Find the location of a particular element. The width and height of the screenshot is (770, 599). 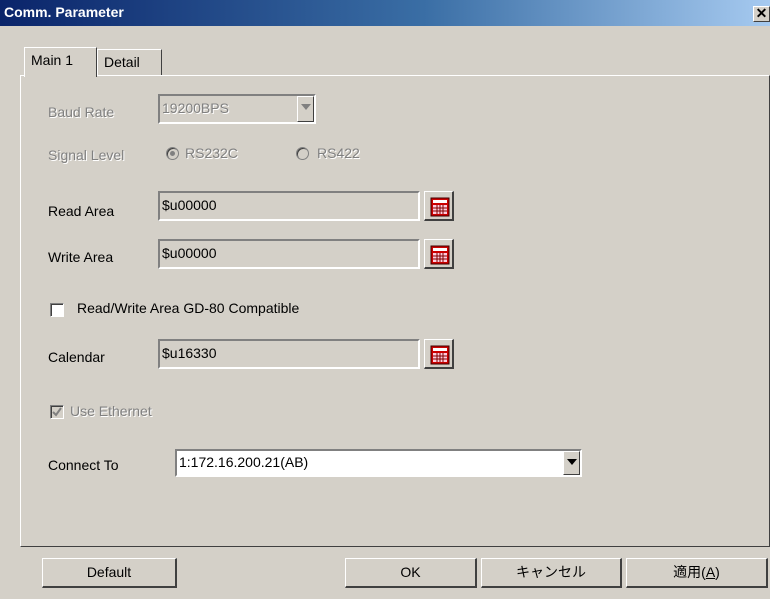

signal-level-label: Signal Level is located at coordinates (86, 155).